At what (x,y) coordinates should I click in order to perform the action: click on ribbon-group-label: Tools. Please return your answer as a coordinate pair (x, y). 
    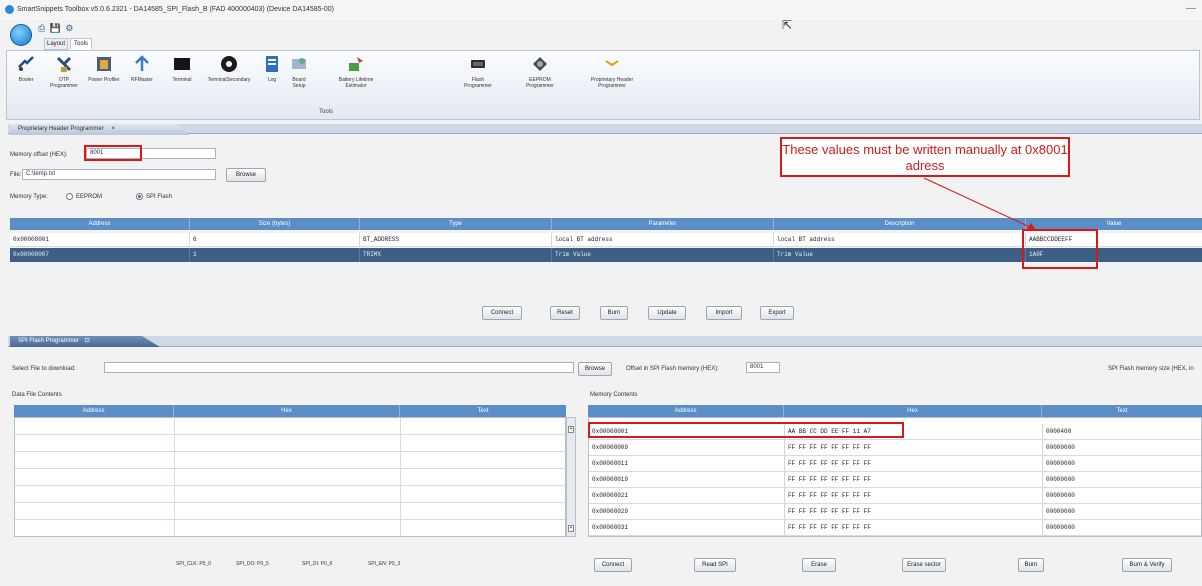
    Looking at the image, I should click on (326, 112).